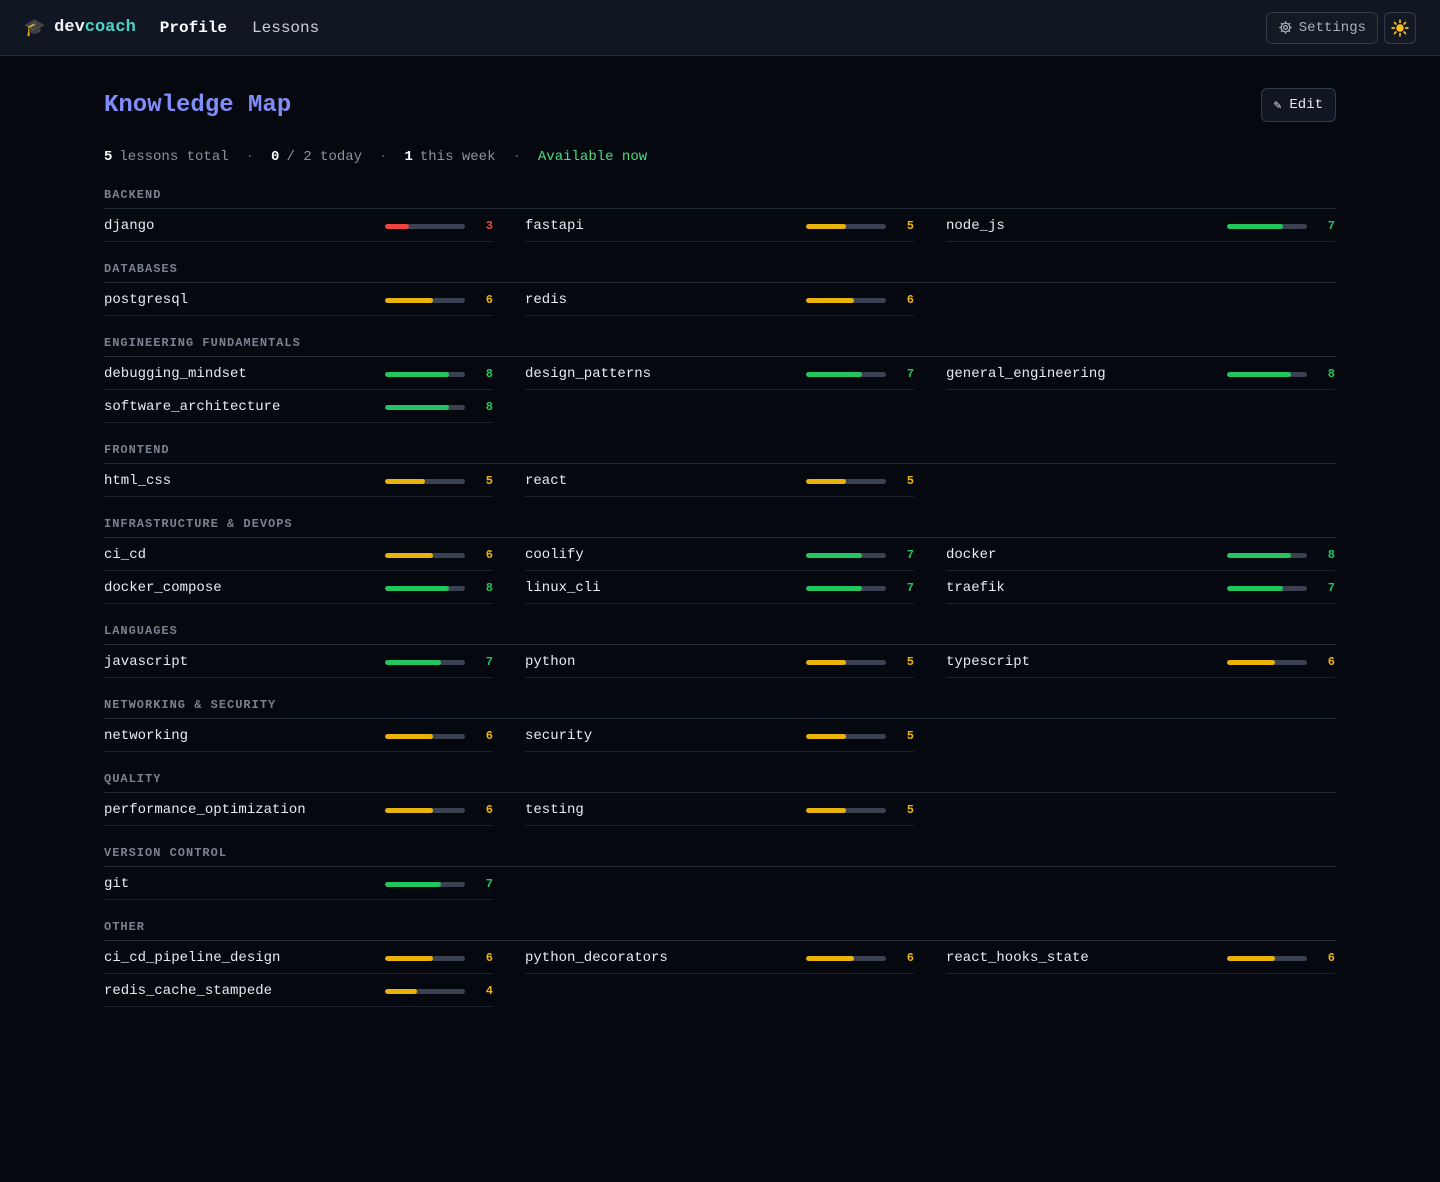 The height and width of the screenshot is (1182, 1440). Describe the element at coordinates (298, 225) in the screenshot. I see `skill-django: django 3` at that location.